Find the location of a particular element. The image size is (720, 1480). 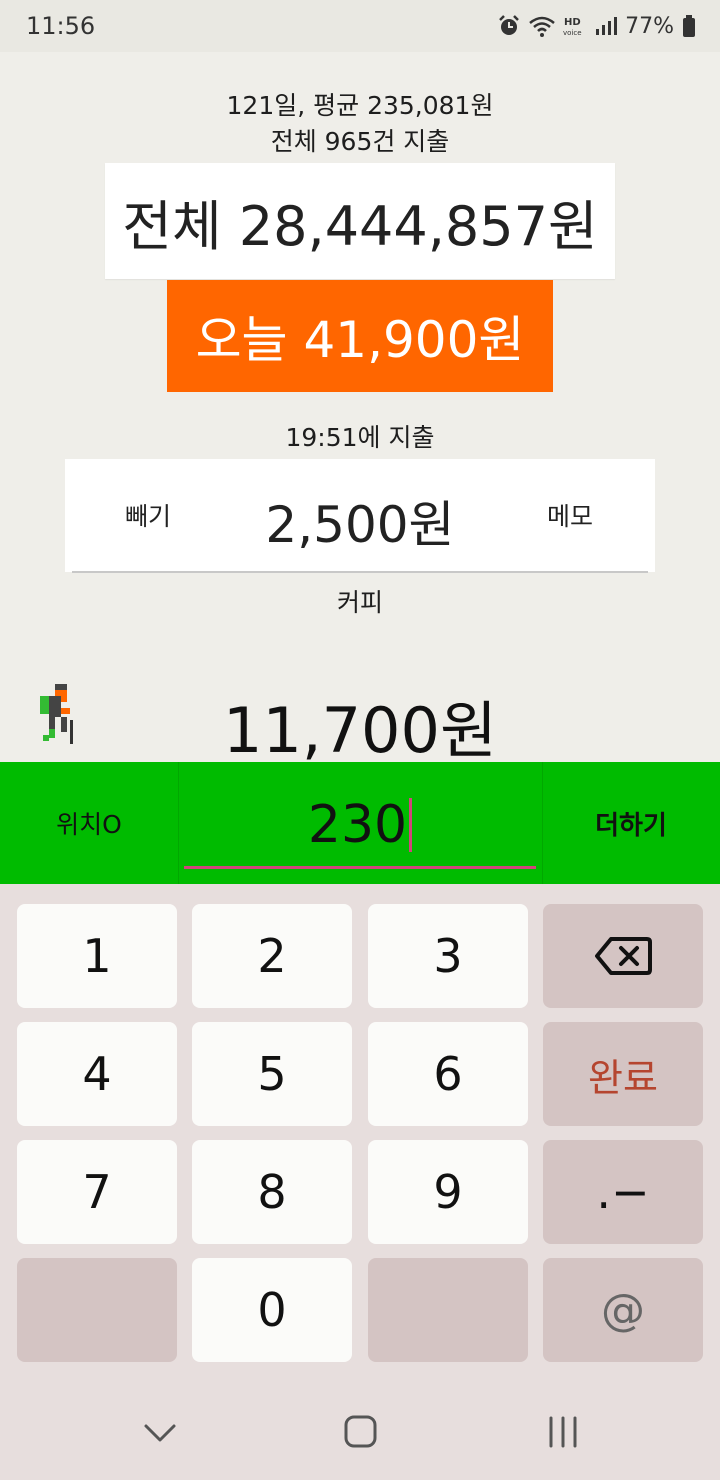

key-9: 9 is located at coordinates (448, 1192).